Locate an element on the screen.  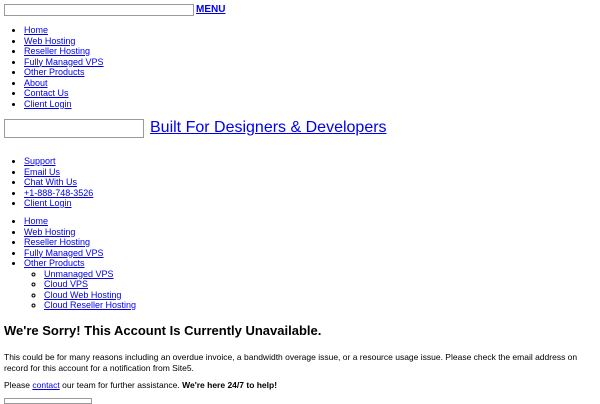
support-item-chat: Chat With Us is located at coordinates (58, 182).